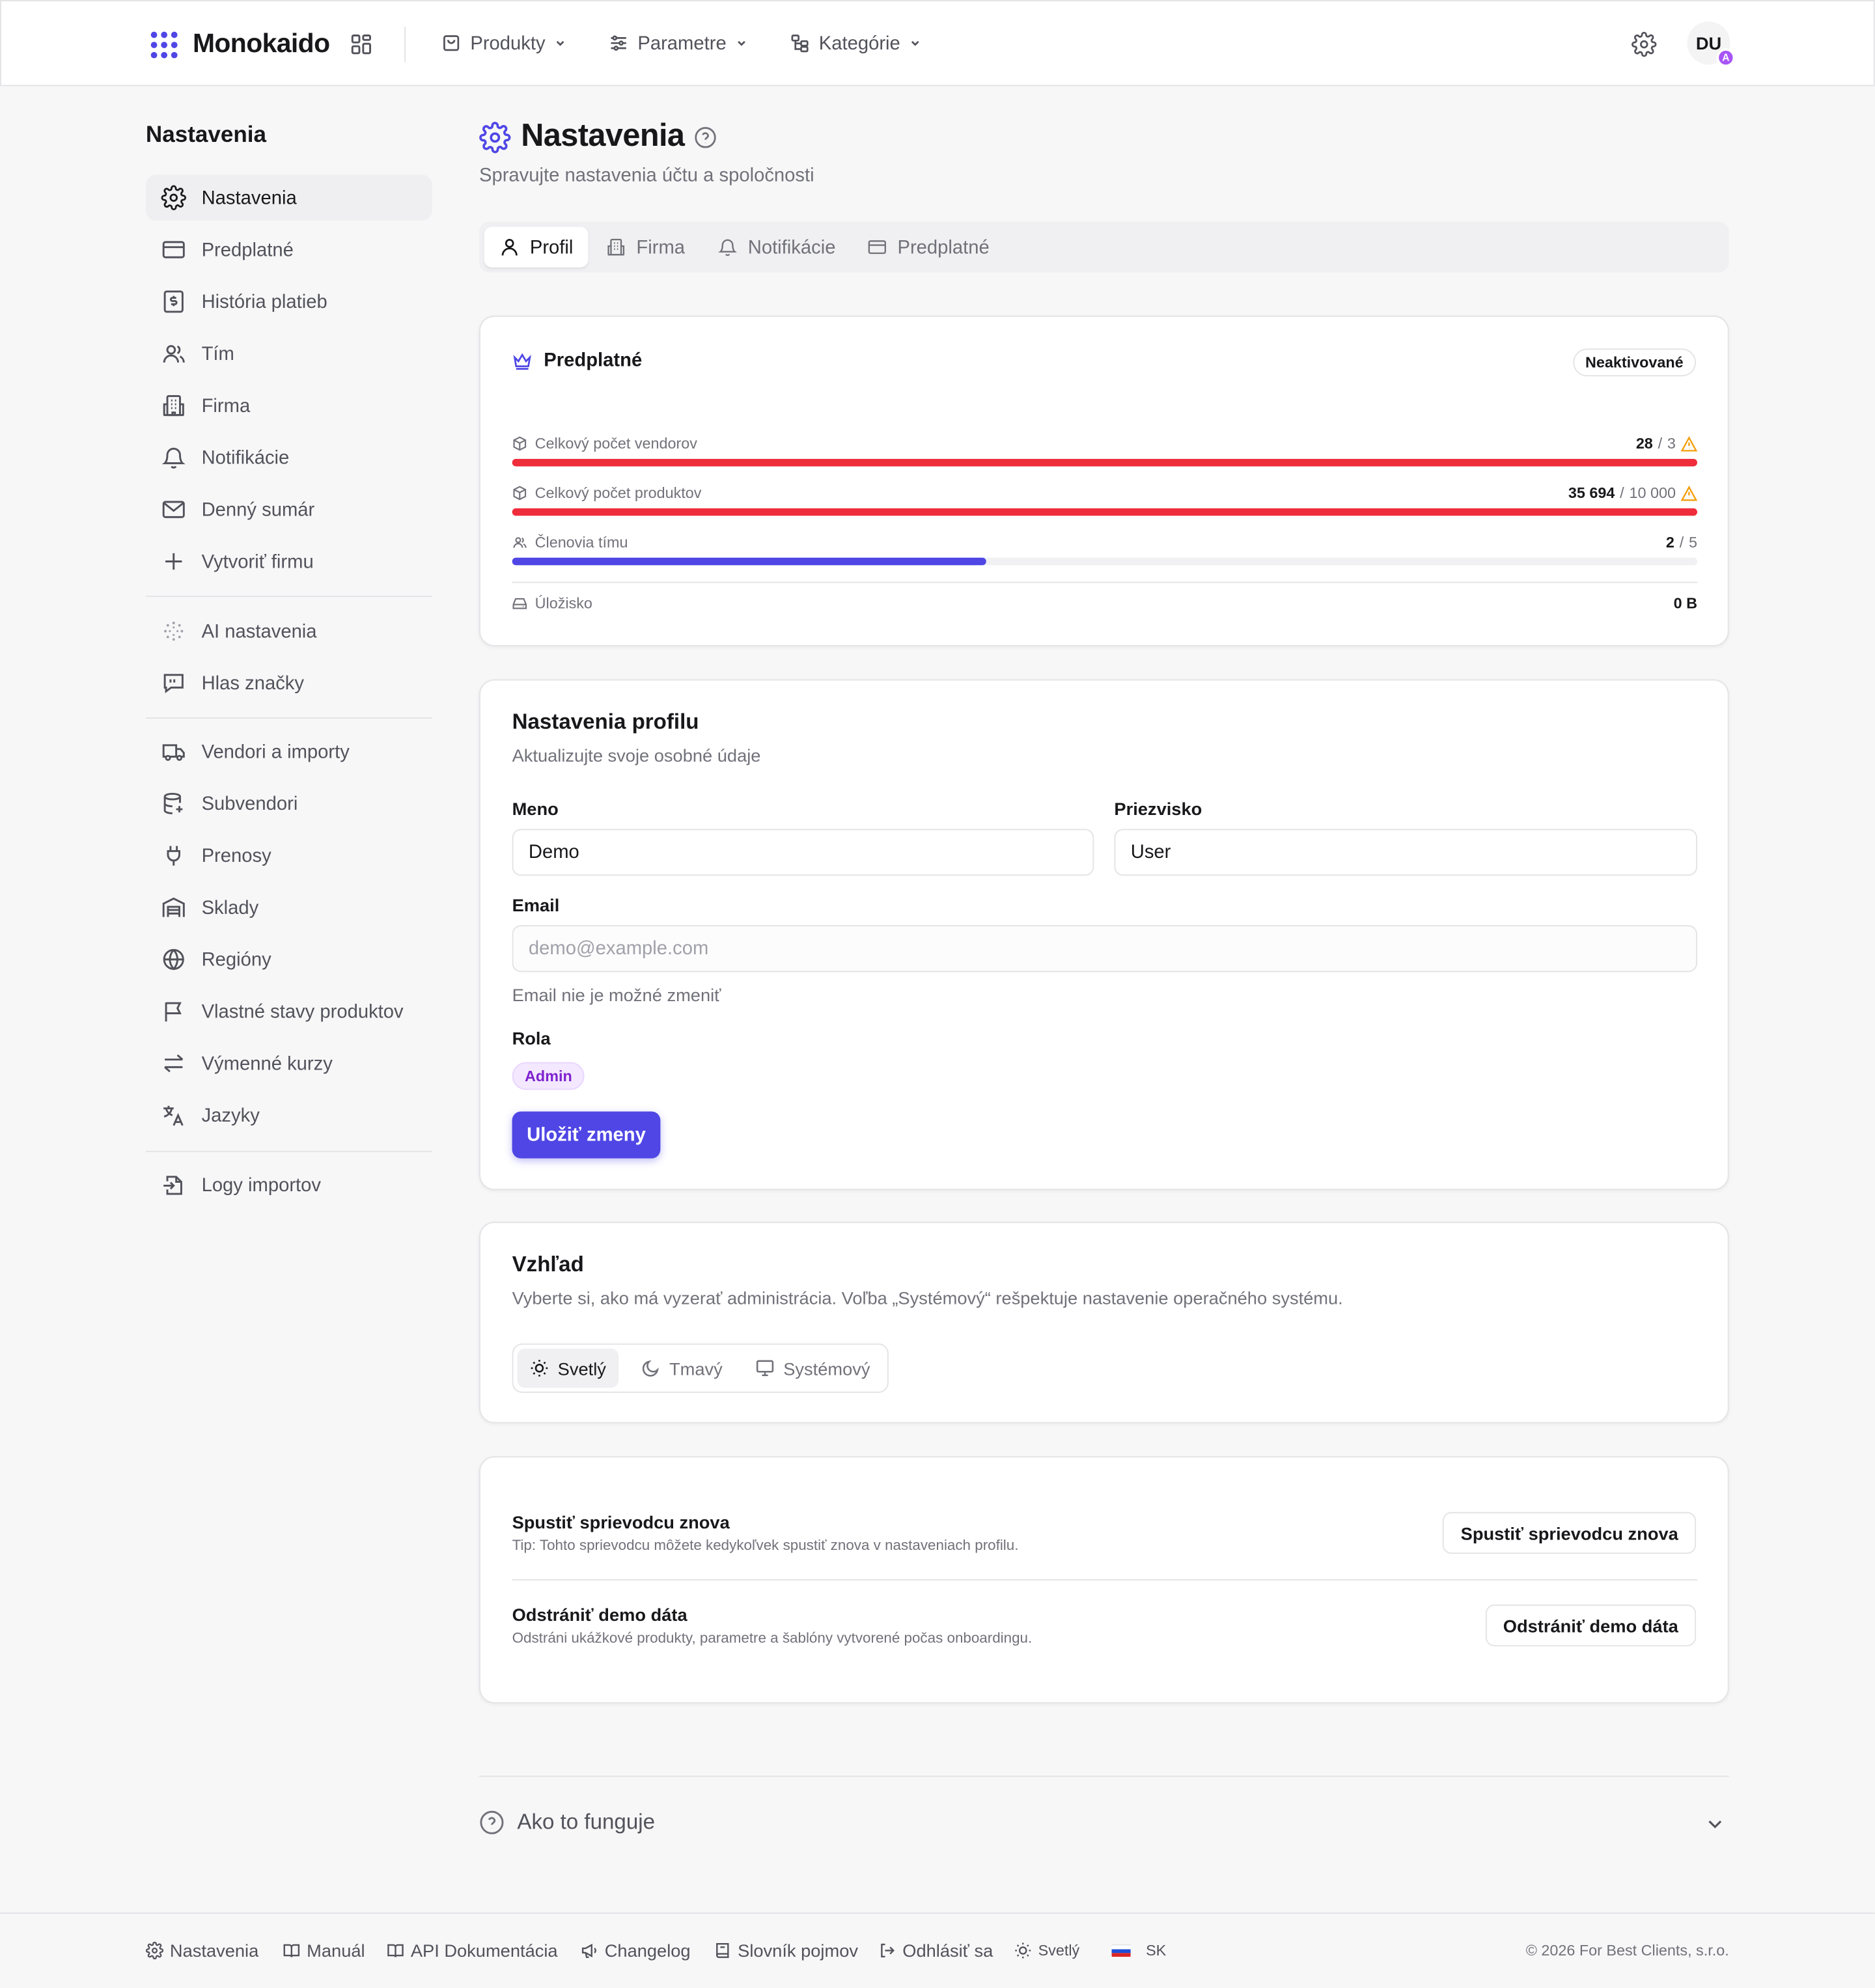  Describe the element at coordinates (520, 542) in the screenshot. I see `users-icon` at that location.